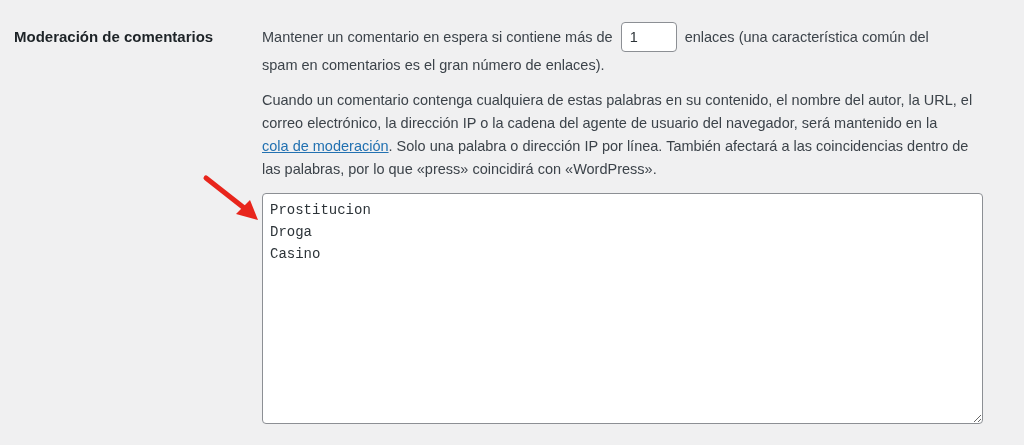 This screenshot has height=445, width=1024. What do you see at coordinates (434, 65) in the screenshot?
I see `help-text: spam en comentarios es el gran número de enlaces).` at bounding box center [434, 65].